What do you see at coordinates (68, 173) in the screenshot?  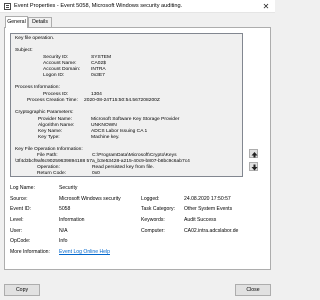 I see `description-line: Return Code: 0x0` at bounding box center [68, 173].